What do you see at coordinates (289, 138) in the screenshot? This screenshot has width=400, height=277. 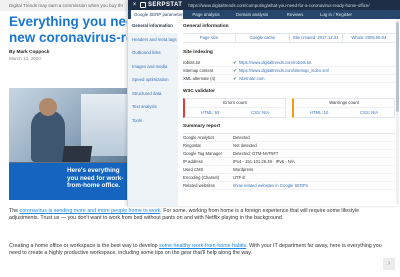 I see `table-row: Google Analytics Detected` at bounding box center [289, 138].